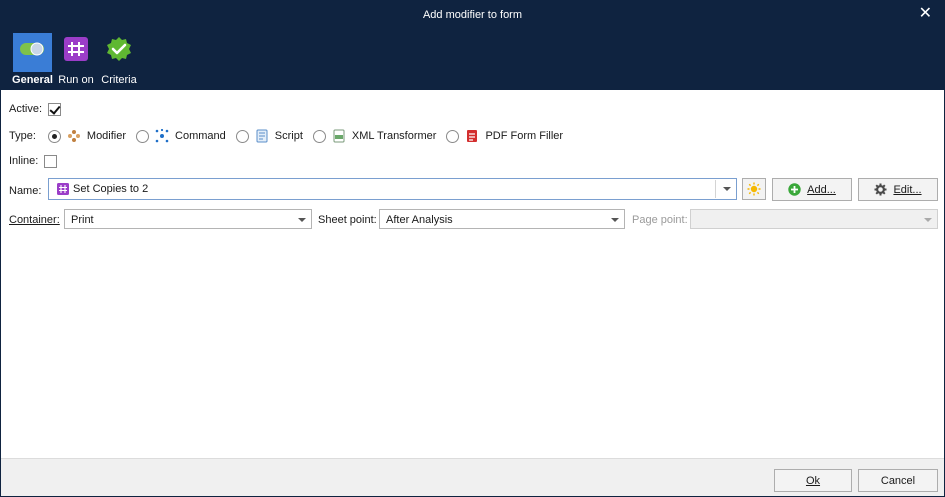  Describe the element at coordinates (339, 136) in the screenshot. I see `xml-icon` at that location.